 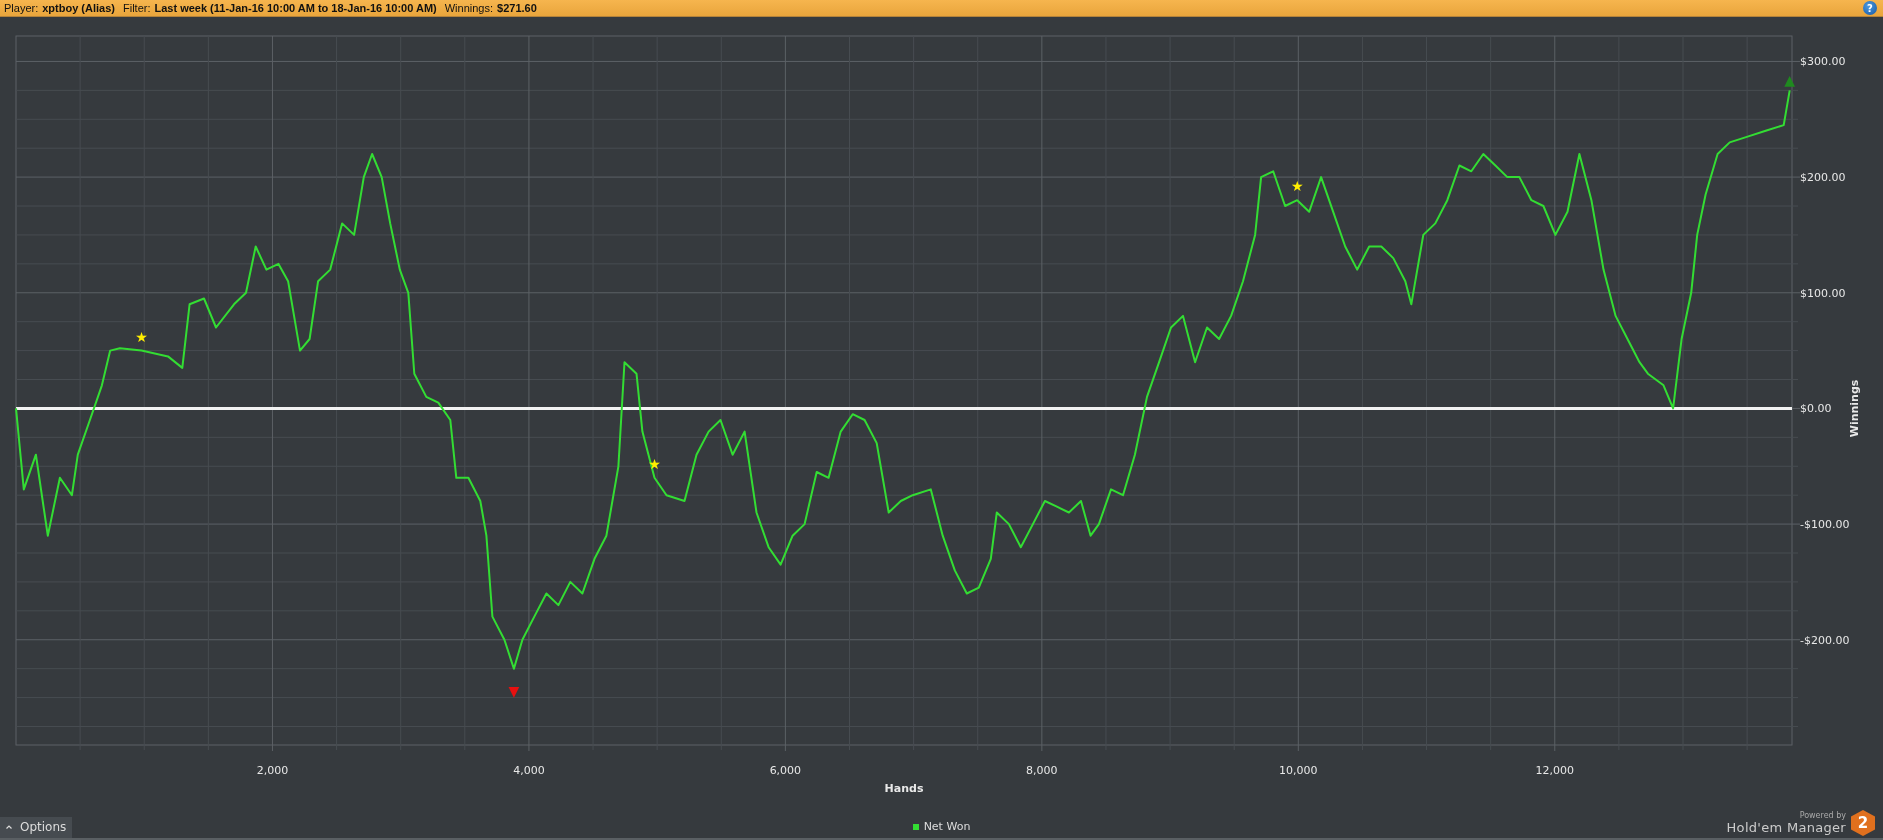 What do you see at coordinates (1823, 294) in the screenshot?
I see `y-tick-label: $100.00` at bounding box center [1823, 294].